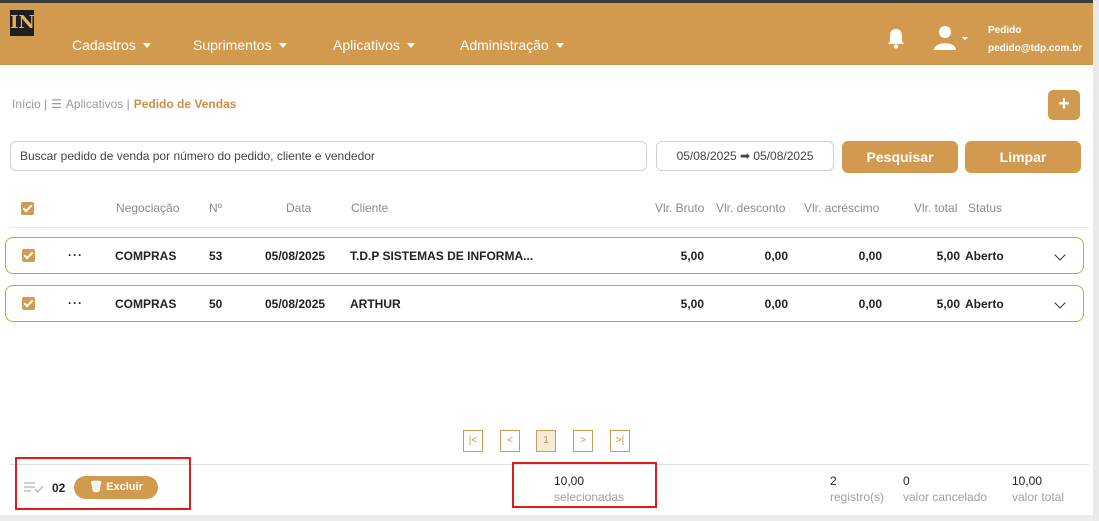  Describe the element at coordinates (1027, 481) in the screenshot. I see `total-value: 10,00` at that location.